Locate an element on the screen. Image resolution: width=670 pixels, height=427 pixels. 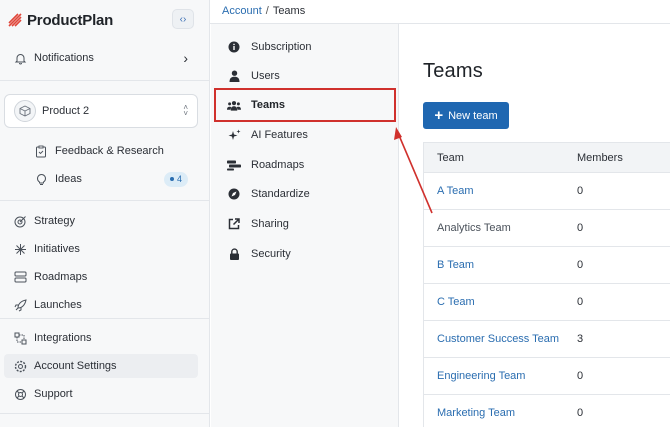
new-team-button: + New team is located at coordinates (466, 115).